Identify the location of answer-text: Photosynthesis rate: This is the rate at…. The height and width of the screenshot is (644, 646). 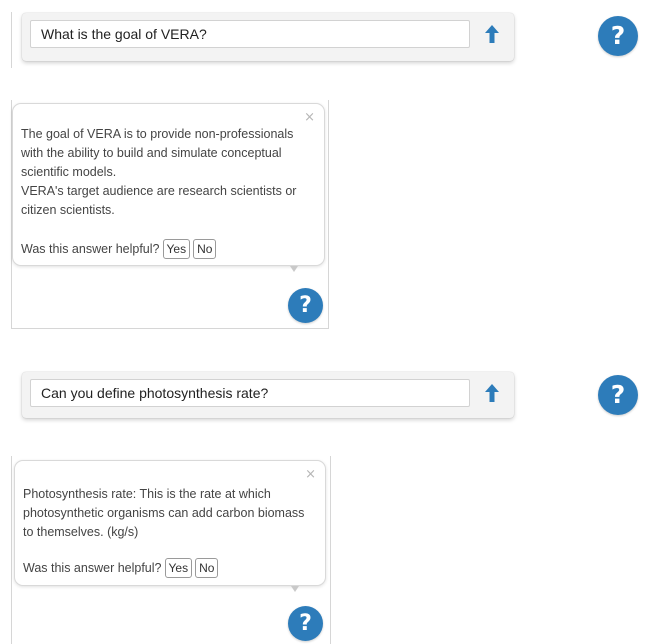
(164, 513).